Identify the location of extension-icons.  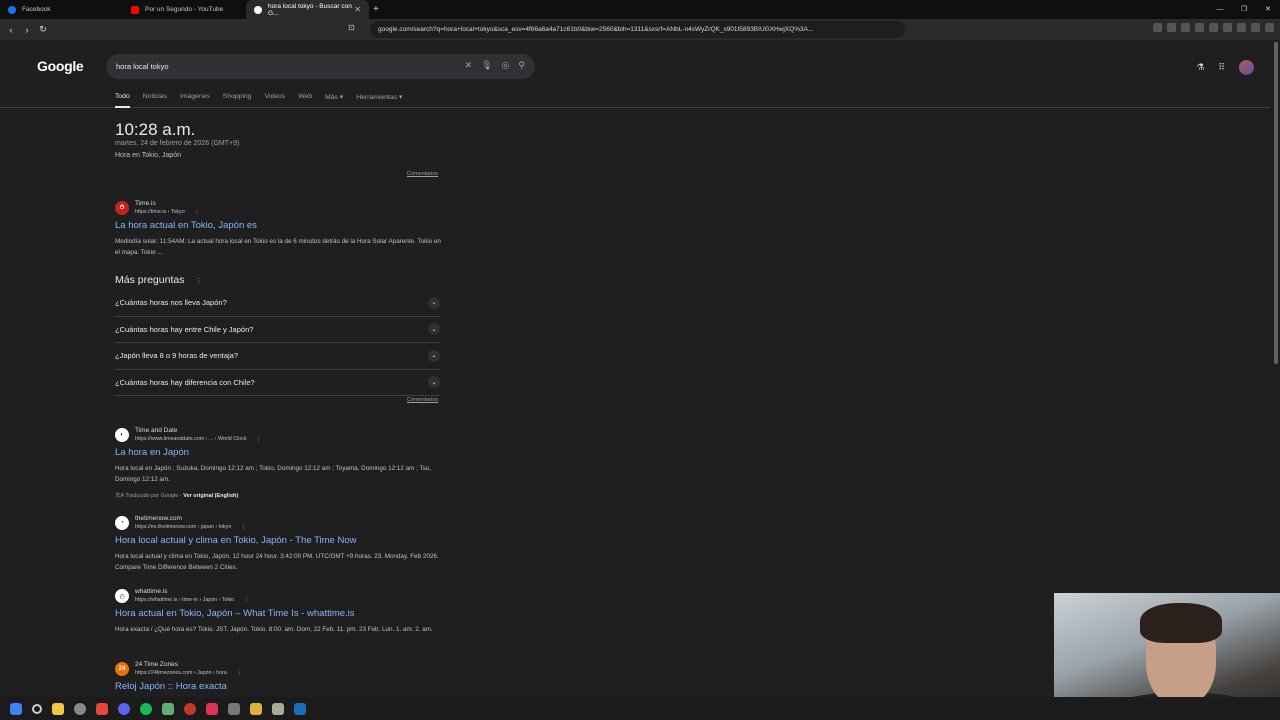
(1213, 27).